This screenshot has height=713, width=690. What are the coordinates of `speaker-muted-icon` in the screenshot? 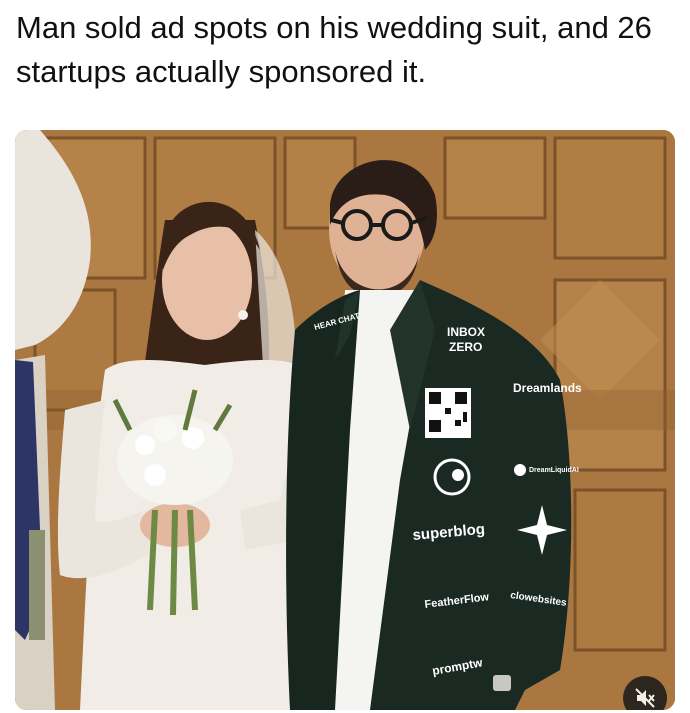 It's located at (645, 698).